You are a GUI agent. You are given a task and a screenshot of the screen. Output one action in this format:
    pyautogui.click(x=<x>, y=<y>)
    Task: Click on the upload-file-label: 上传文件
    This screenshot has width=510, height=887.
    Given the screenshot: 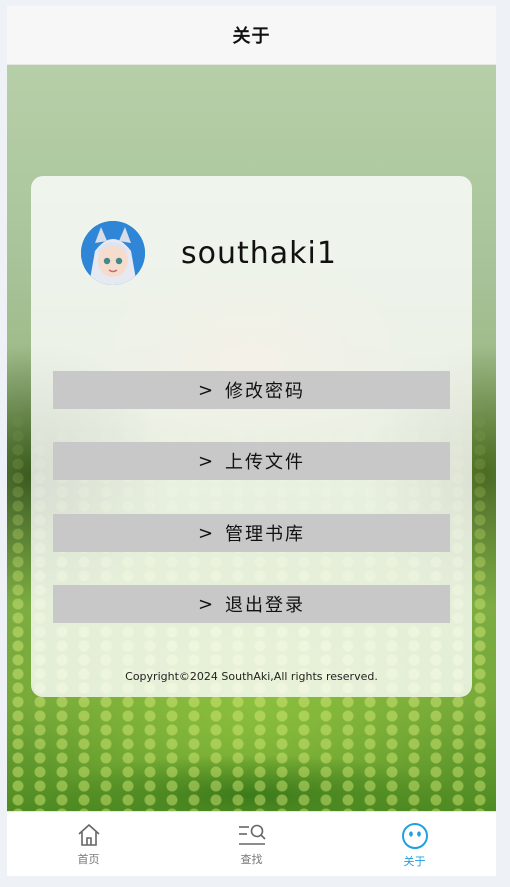 What is the action you would take?
    pyautogui.click(x=265, y=462)
    